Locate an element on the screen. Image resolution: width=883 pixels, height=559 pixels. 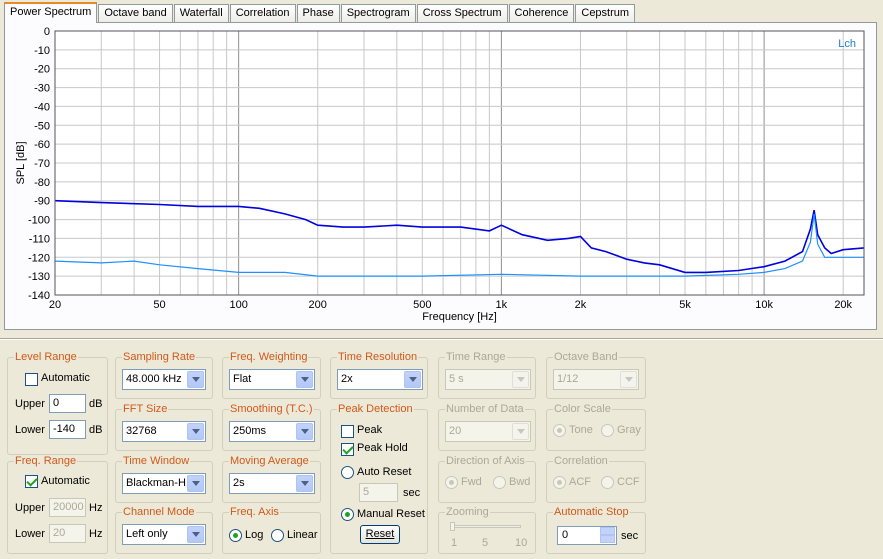
fwd-label: Fwd is located at coordinates (471, 482).